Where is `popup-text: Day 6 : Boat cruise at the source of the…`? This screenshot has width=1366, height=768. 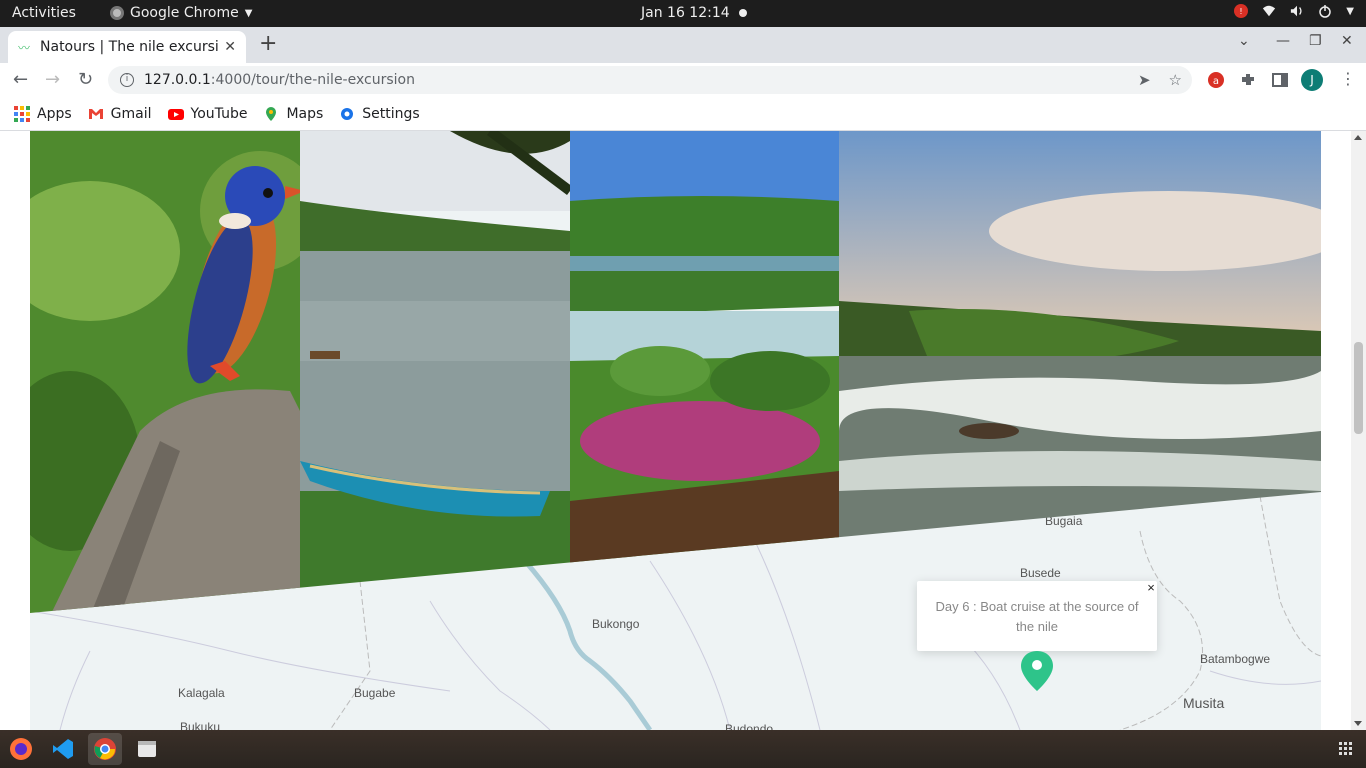
popup-text: Day 6 : Boat cruise at the source of the… is located at coordinates (1037, 616).